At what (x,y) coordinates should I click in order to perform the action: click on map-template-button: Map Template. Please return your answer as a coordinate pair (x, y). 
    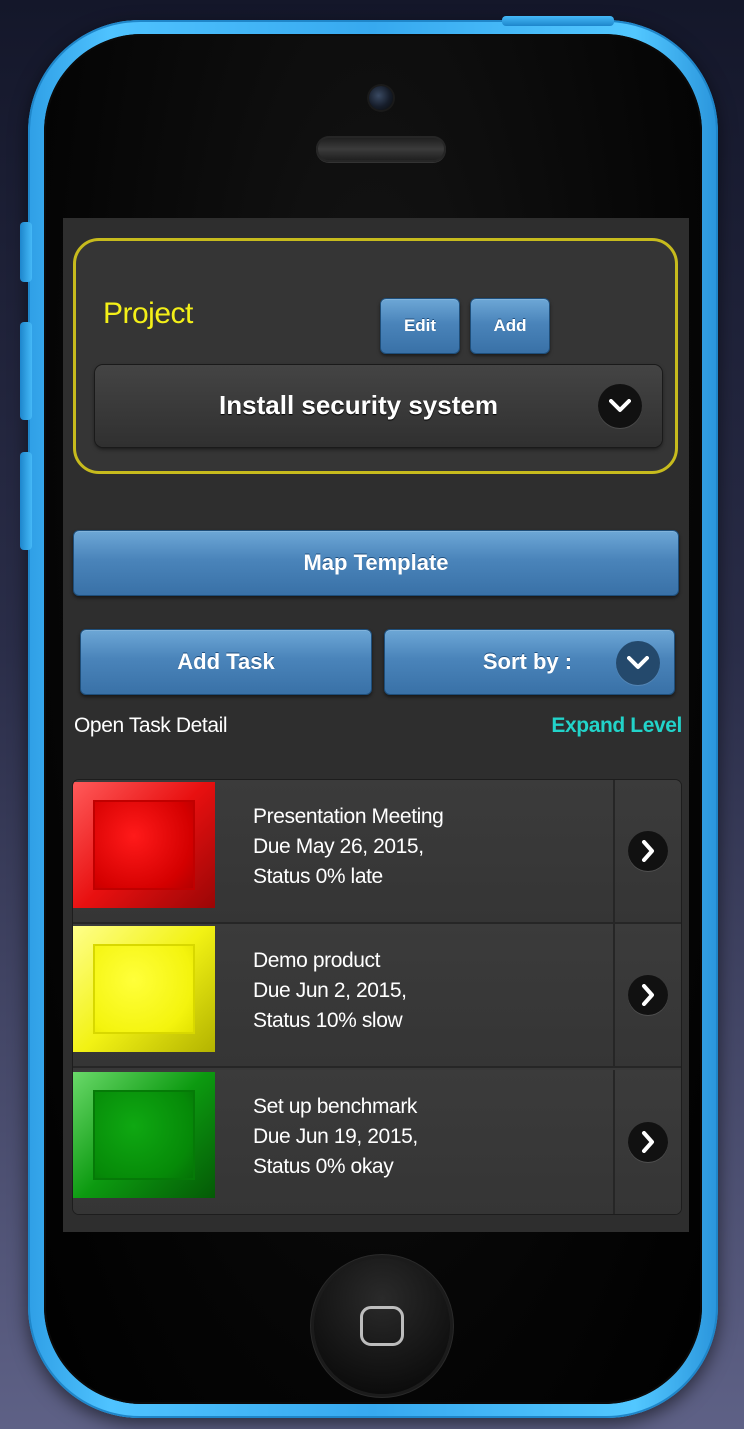
    Looking at the image, I should click on (376, 563).